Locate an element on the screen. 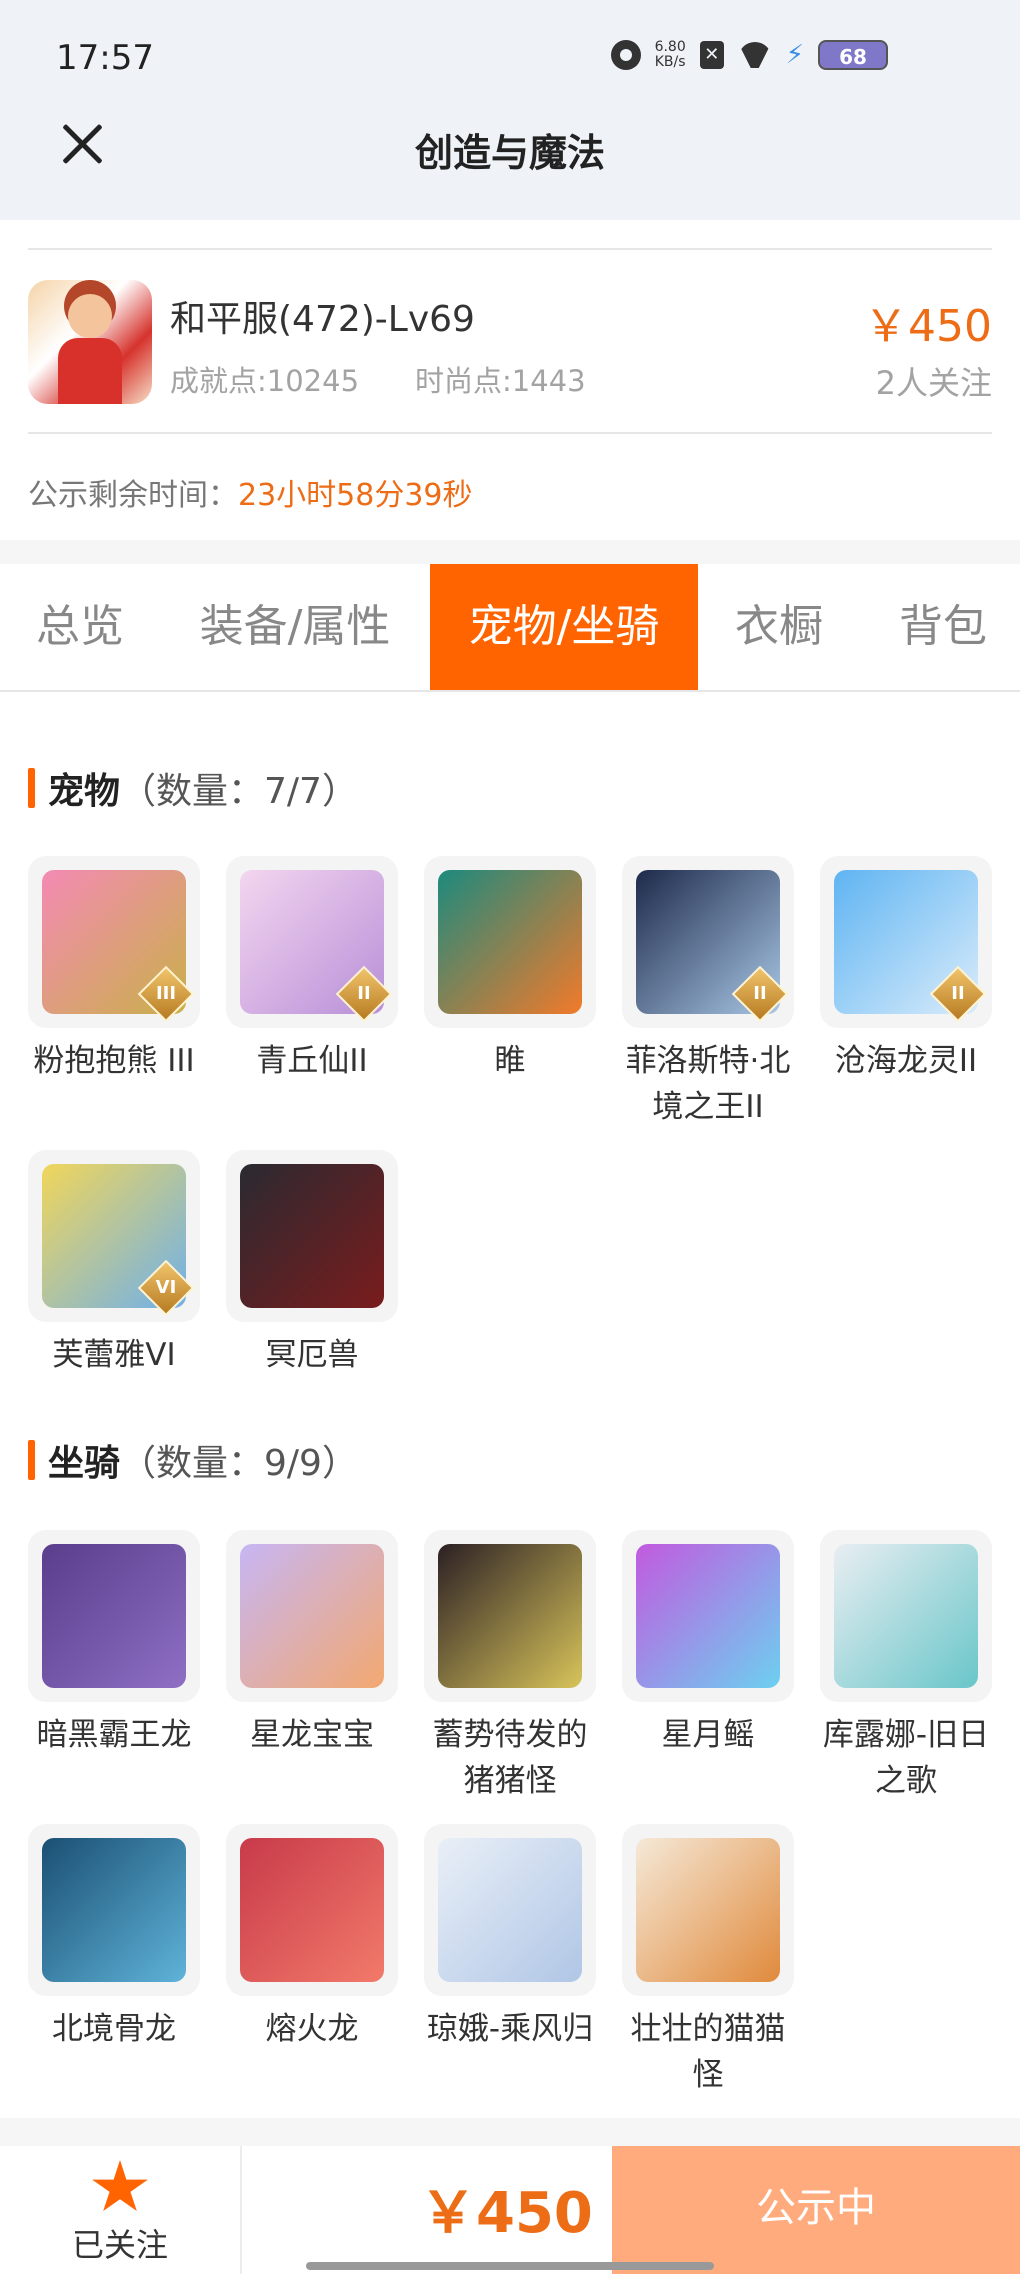 The width and height of the screenshot is (1020, 2274). pet-item: VI 芙蕾雅VI is located at coordinates (114, 1264).